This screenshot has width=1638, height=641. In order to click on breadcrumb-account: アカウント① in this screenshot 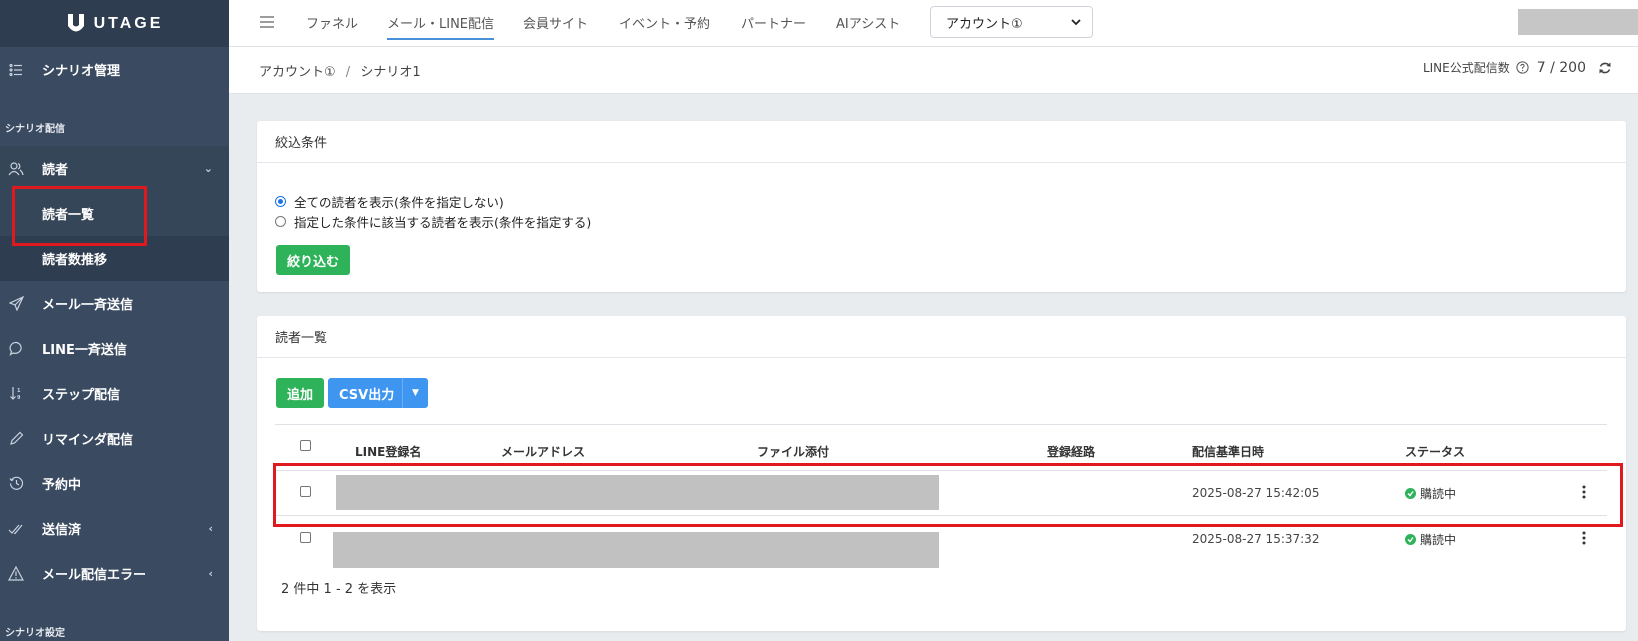, I will do `click(297, 72)`.